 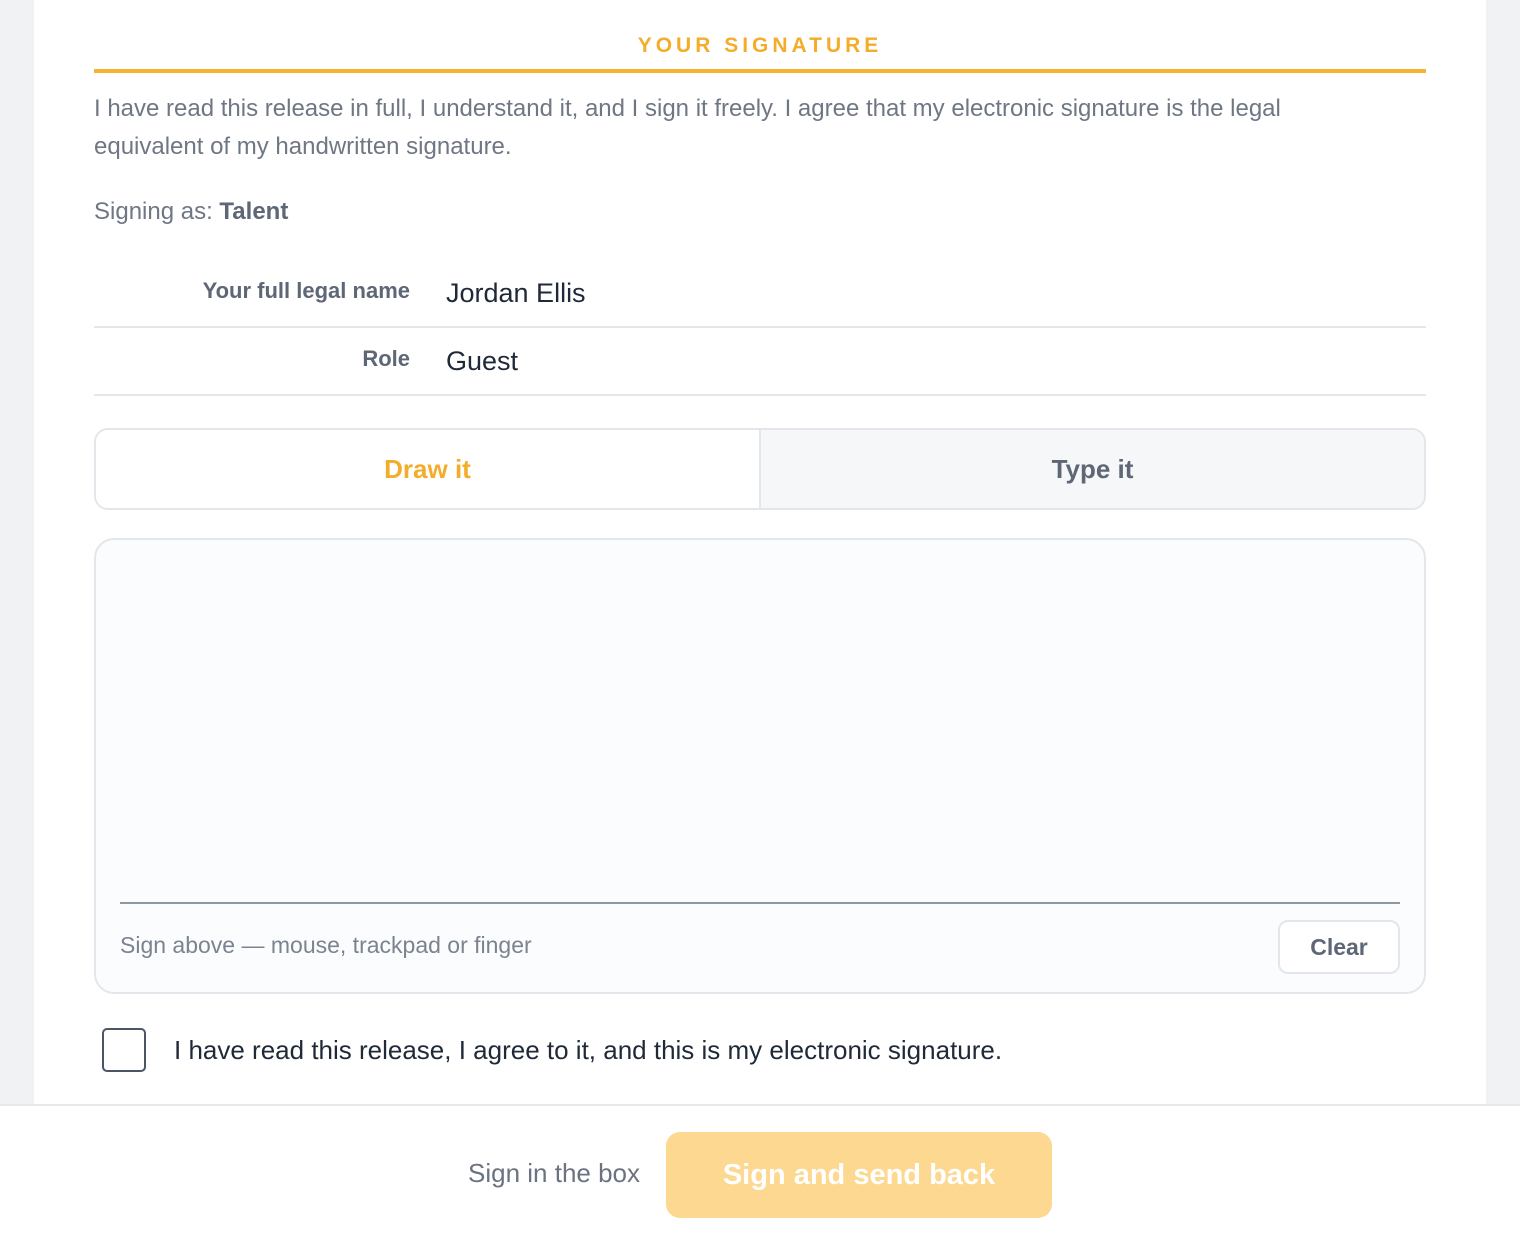 What do you see at coordinates (516, 293) in the screenshot?
I see `full-name-value: Jordan Ellis` at bounding box center [516, 293].